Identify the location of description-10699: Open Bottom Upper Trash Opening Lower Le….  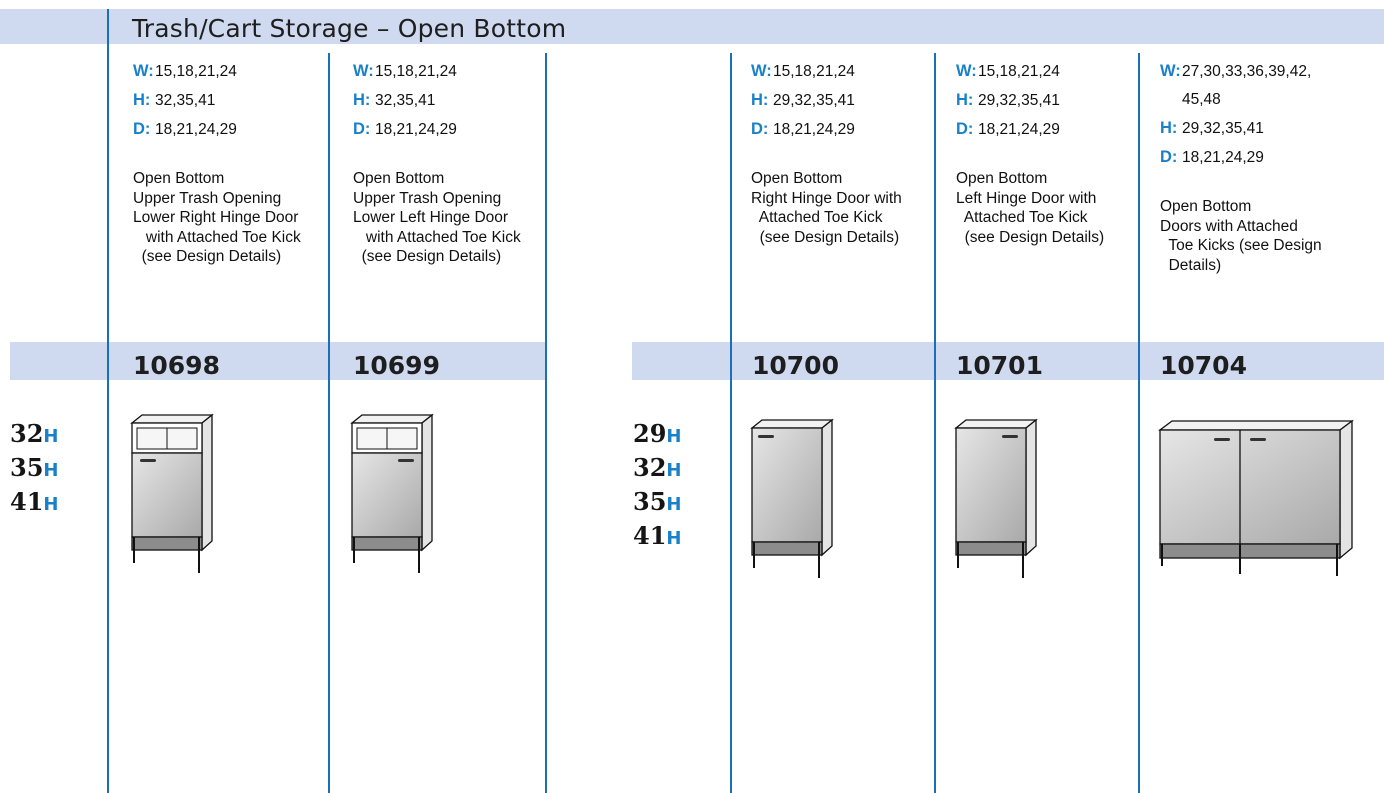
(437, 217).